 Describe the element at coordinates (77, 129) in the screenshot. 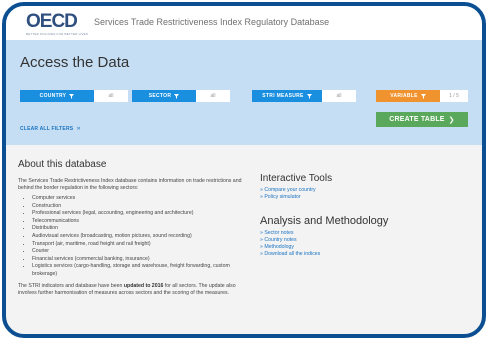

I see `x-icon: ✕` at that location.